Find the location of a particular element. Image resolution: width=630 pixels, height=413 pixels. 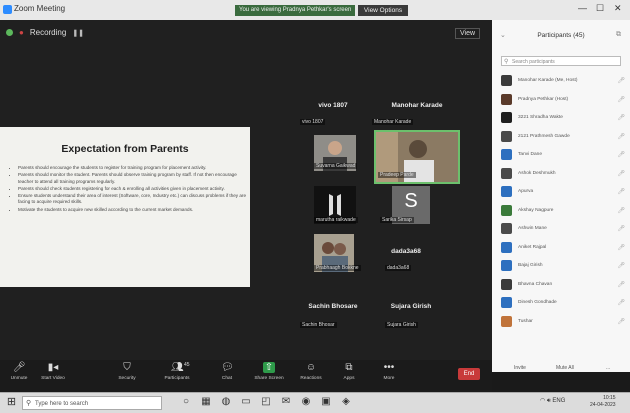

mute-all-button: Mute All is located at coordinates (565, 368).